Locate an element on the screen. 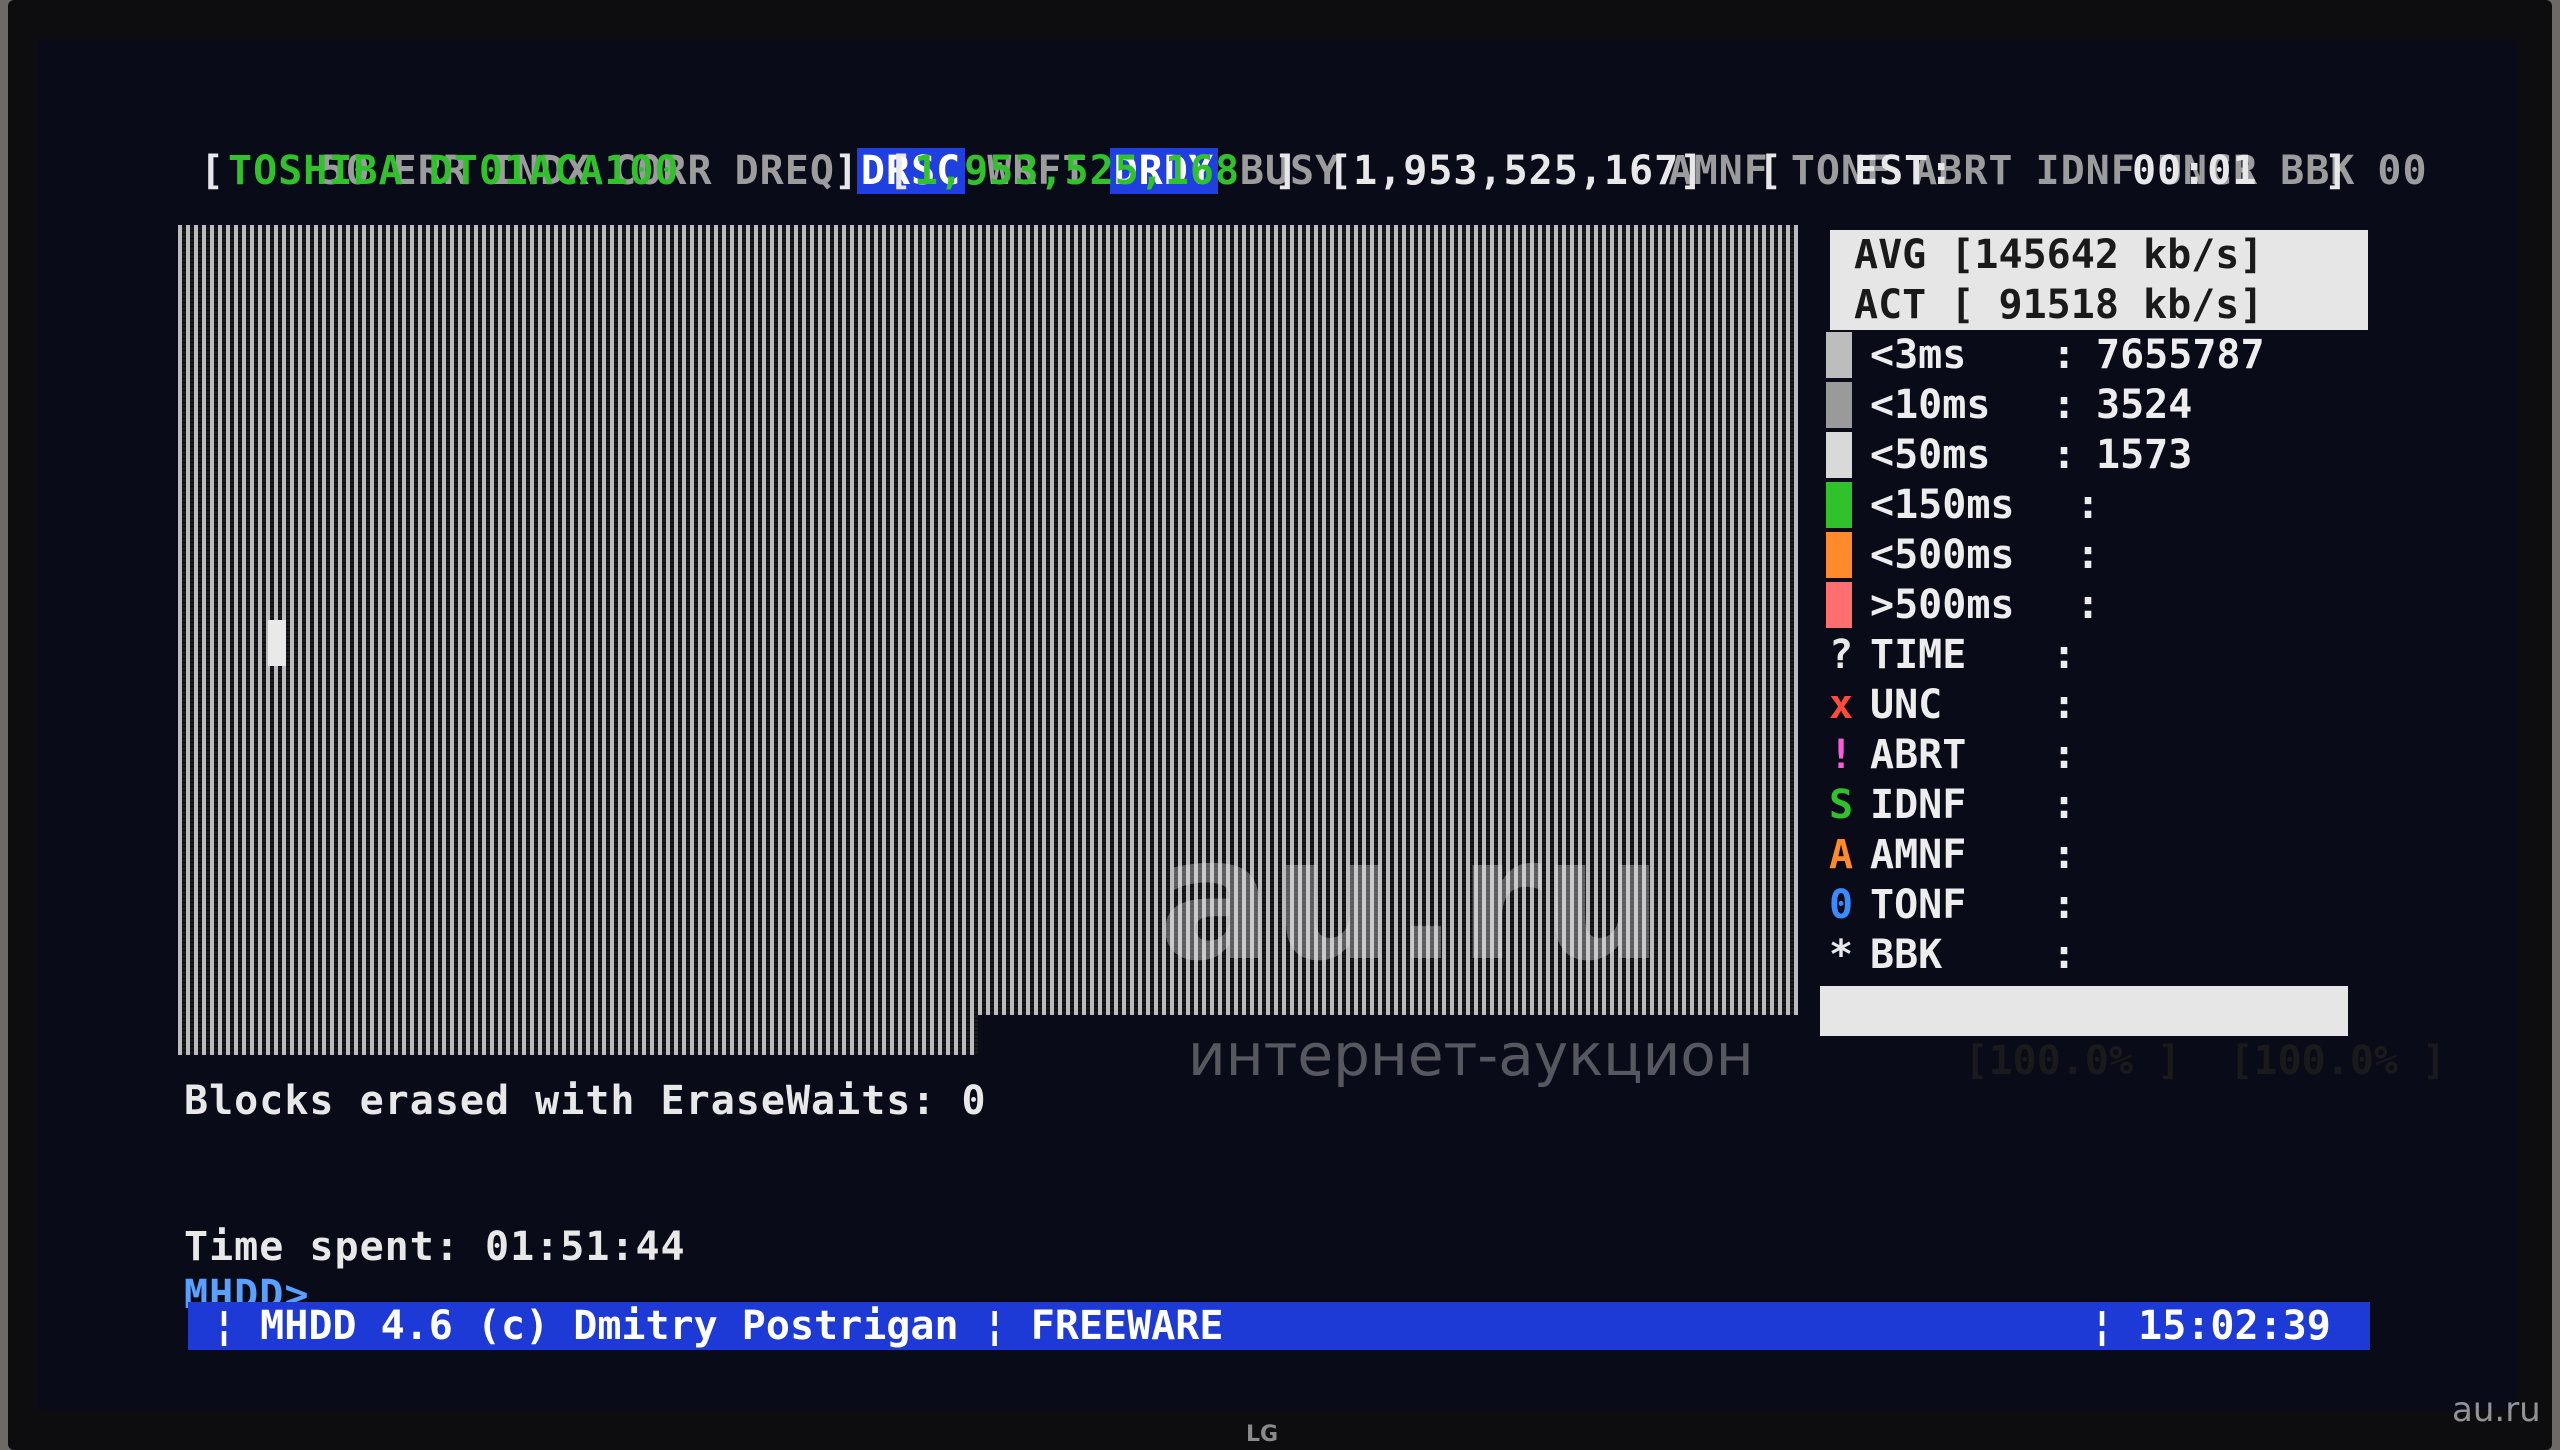 The height and width of the screenshot is (1450, 2560). exclamation-icon: ! is located at coordinates (1841, 755).